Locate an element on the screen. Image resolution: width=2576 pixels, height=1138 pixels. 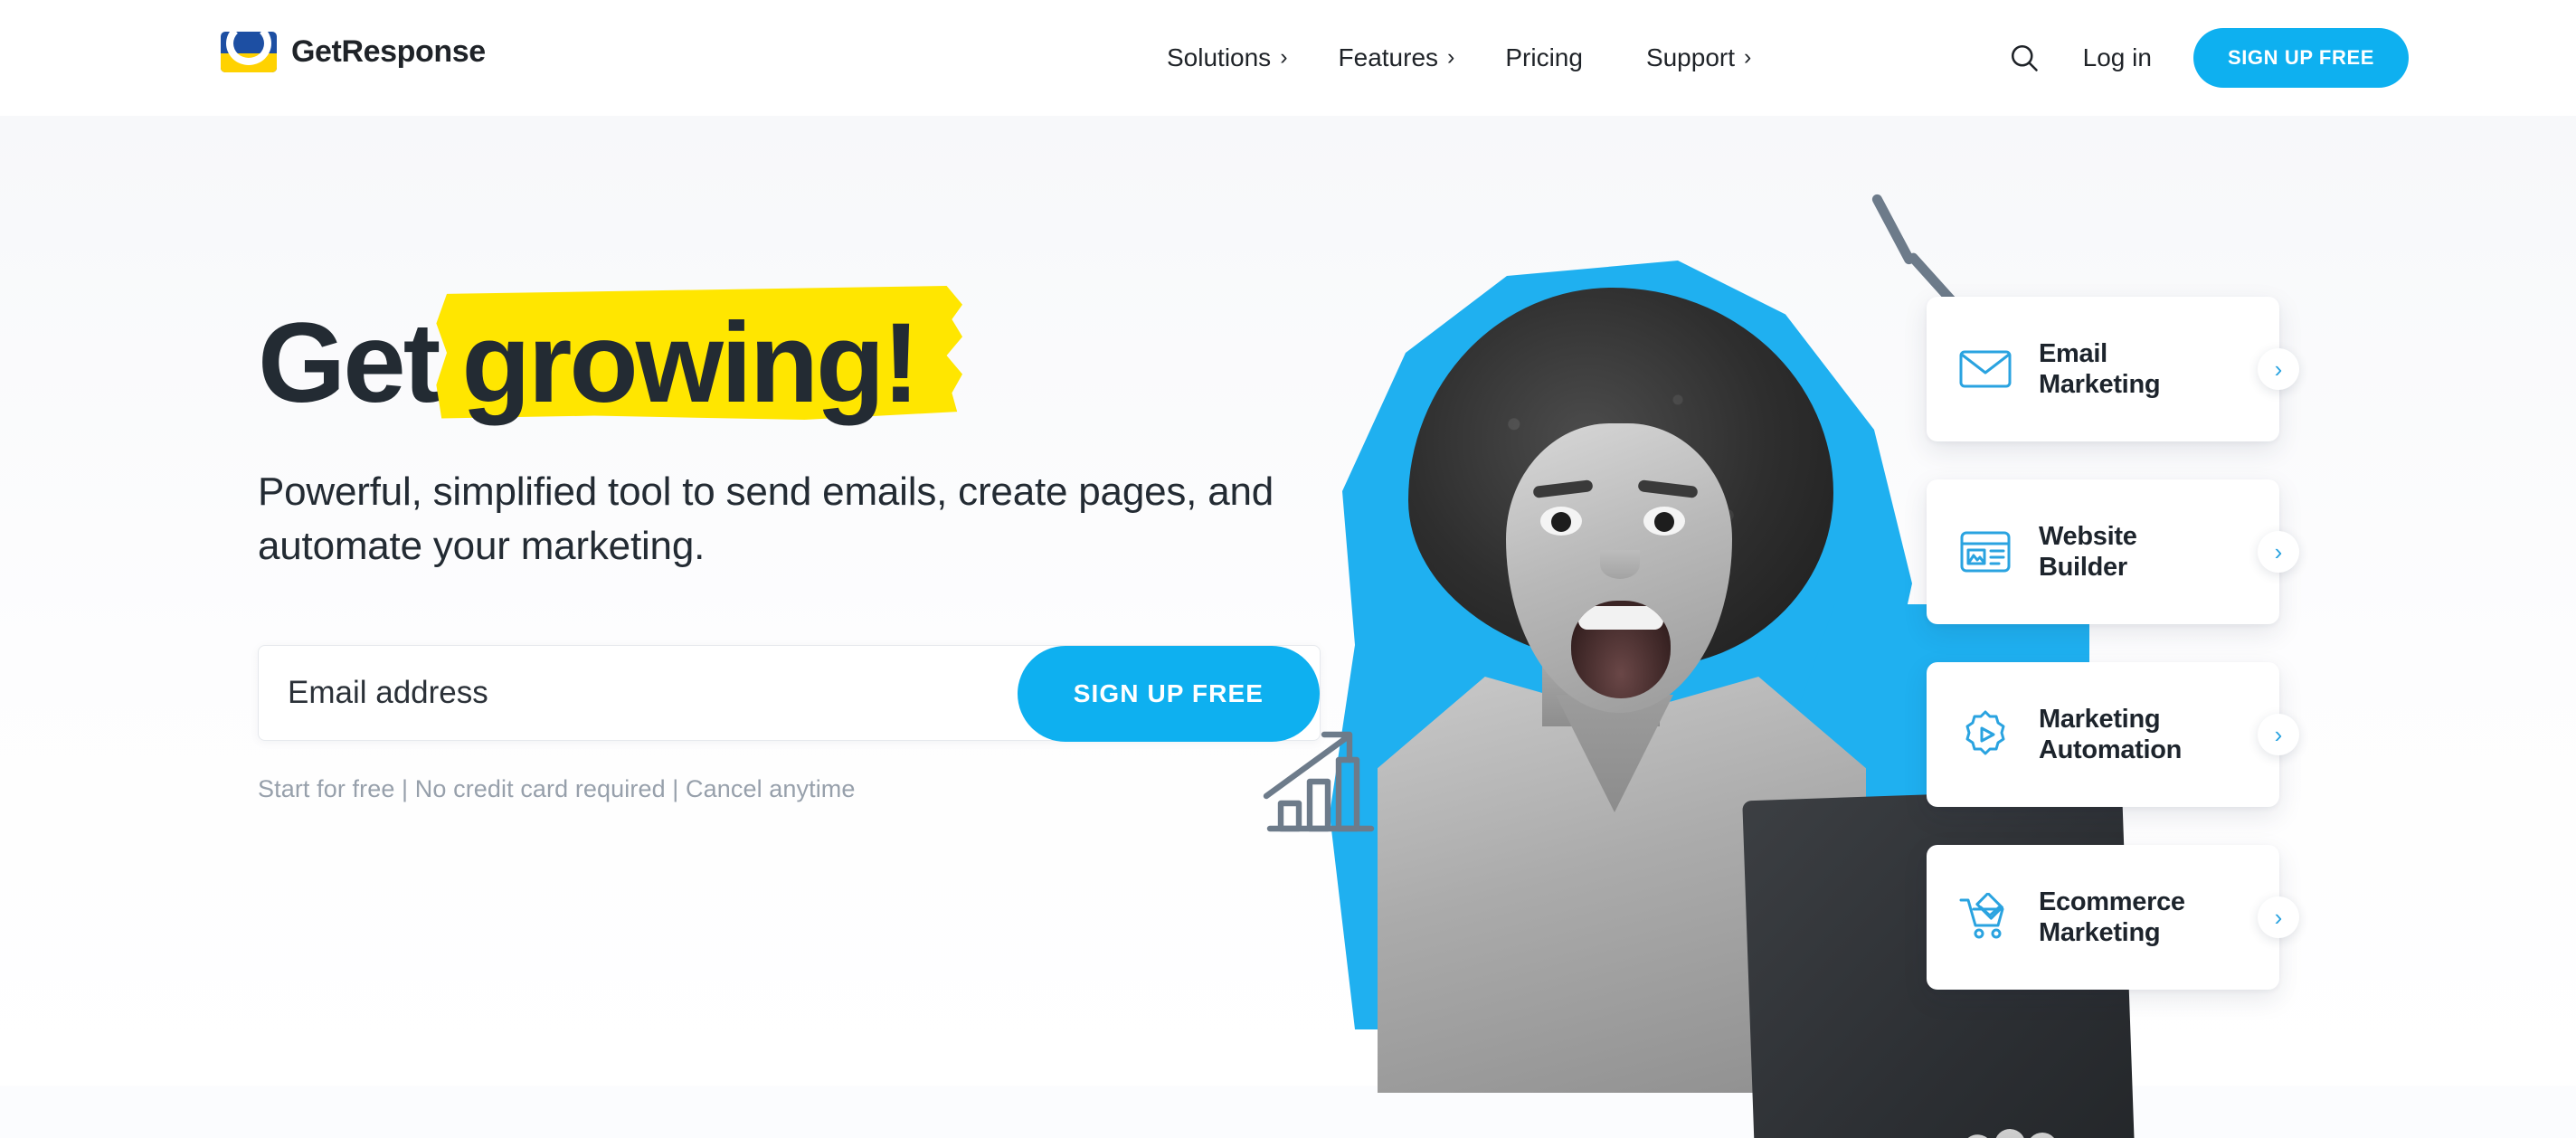
person-nose is located at coordinates (1620, 564).